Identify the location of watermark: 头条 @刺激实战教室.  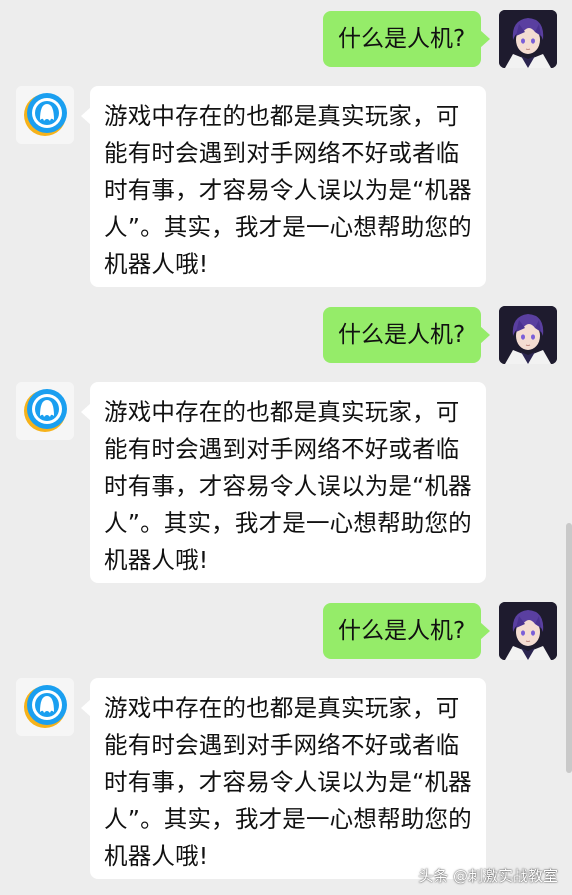
(488, 876).